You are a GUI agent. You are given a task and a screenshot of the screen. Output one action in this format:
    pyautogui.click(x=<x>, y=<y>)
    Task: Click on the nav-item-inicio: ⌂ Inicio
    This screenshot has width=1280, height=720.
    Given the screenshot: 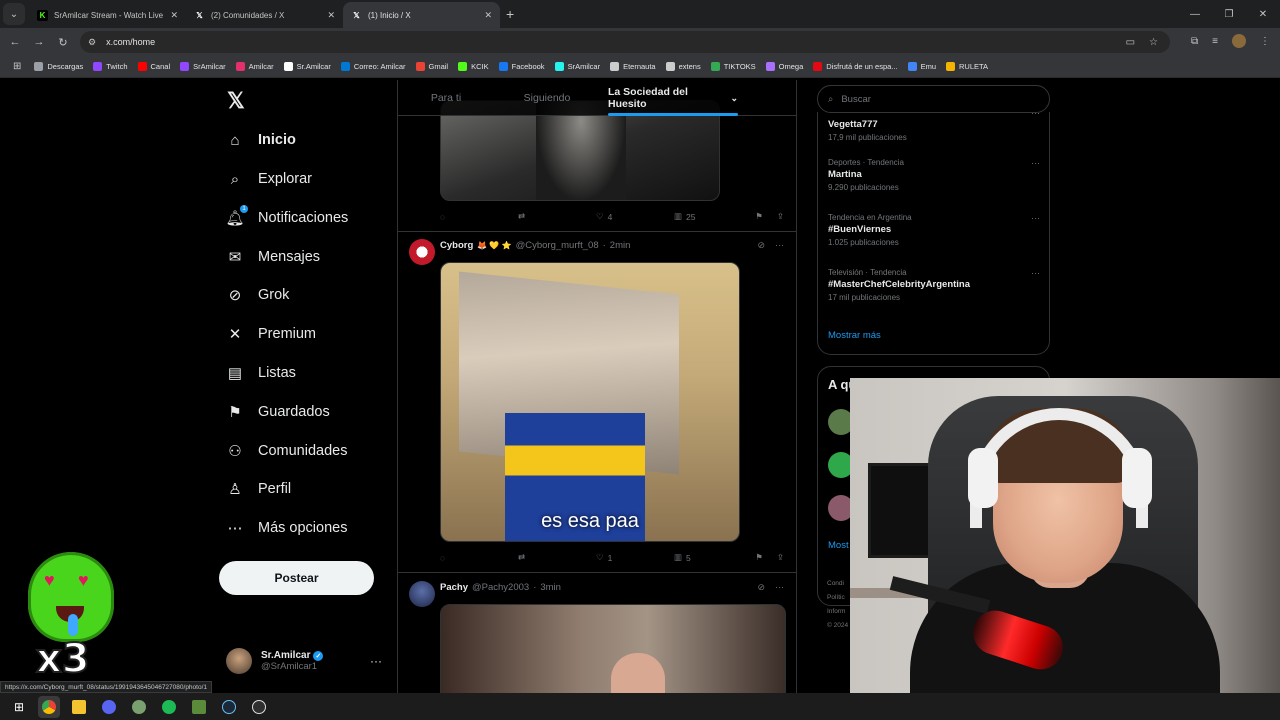 What is the action you would take?
    pyautogui.click(x=260, y=140)
    